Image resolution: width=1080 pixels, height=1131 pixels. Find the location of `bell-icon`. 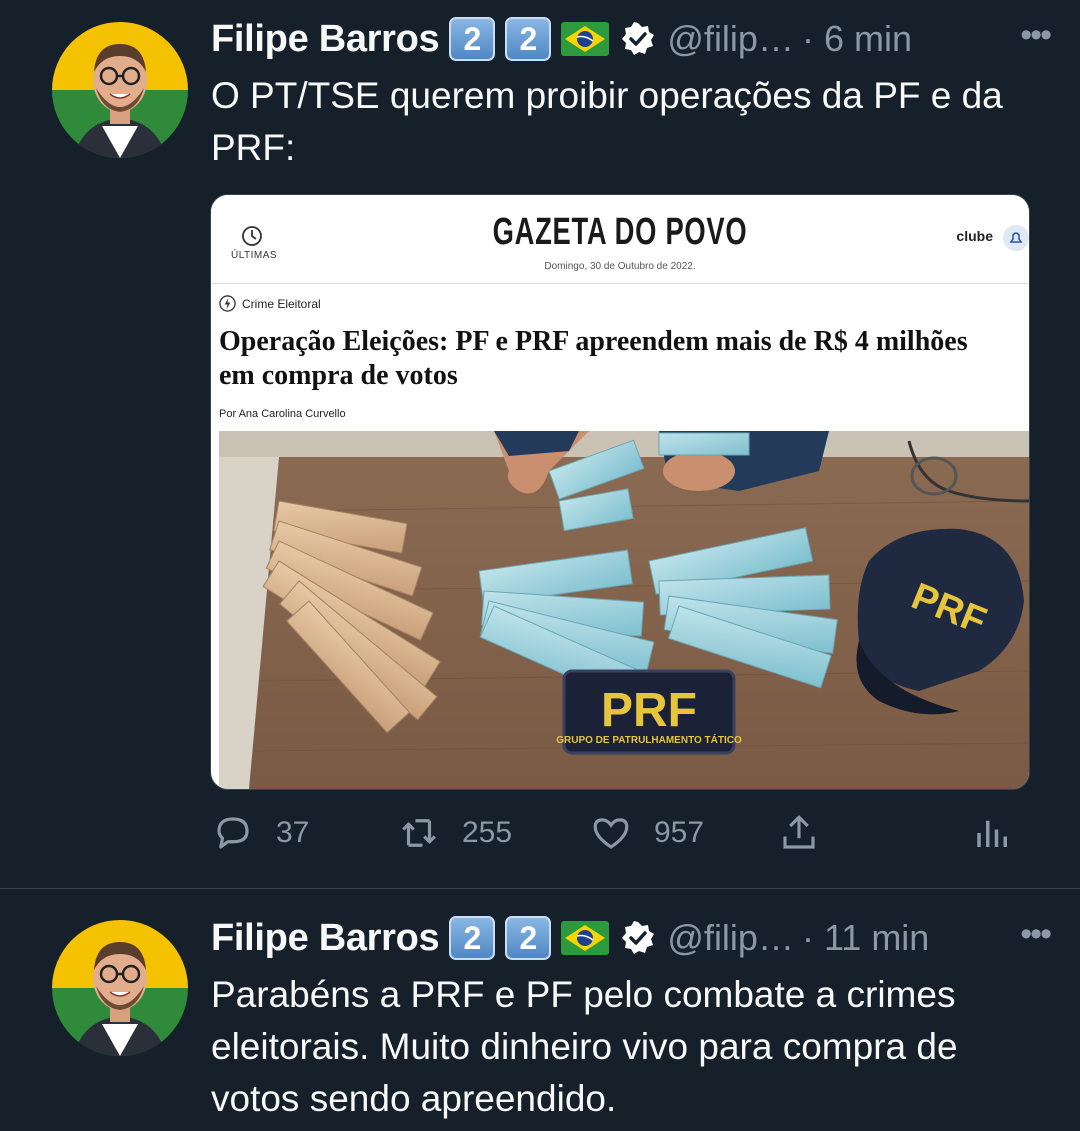

bell-icon is located at coordinates (1016, 238).